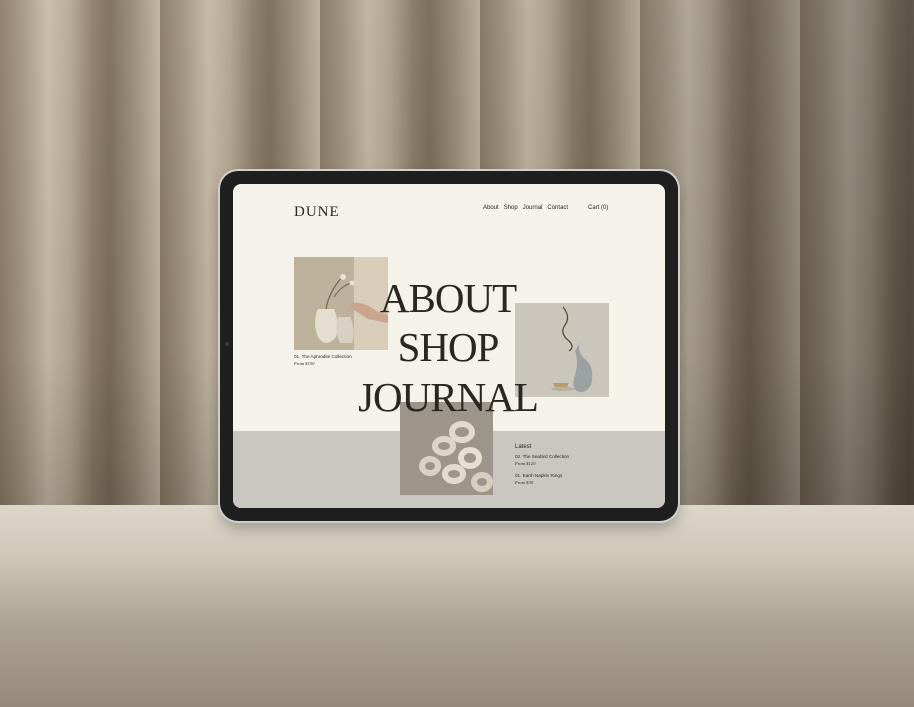 This screenshot has height=707, width=914. What do you see at coordinates (317, 212) in the screenshot?
I see `site-logo: DUNE` at bounding box center [317, 212].